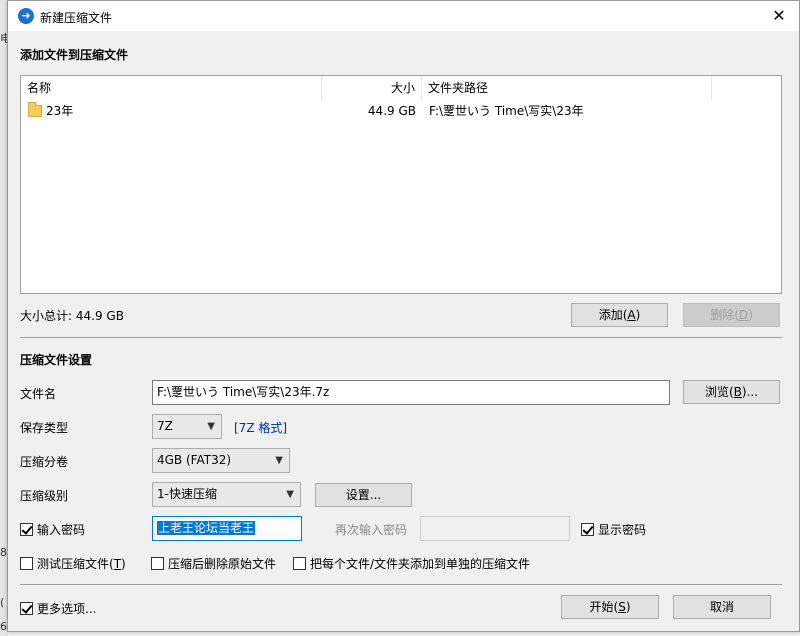  What do you see at coordinates (391, 111) in the screenshot?
I see `file-size-cell: 44.9 GB` at bounding box center [391, 111].